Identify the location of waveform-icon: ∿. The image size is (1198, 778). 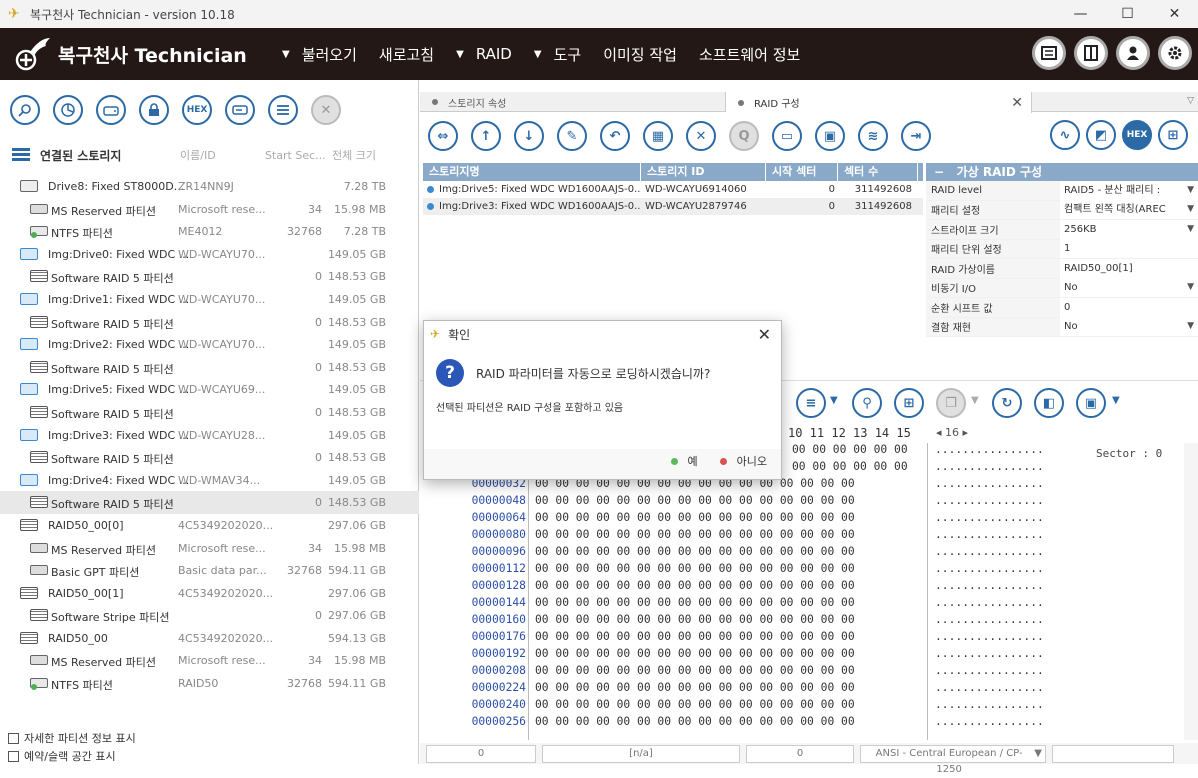
(1065, 135).